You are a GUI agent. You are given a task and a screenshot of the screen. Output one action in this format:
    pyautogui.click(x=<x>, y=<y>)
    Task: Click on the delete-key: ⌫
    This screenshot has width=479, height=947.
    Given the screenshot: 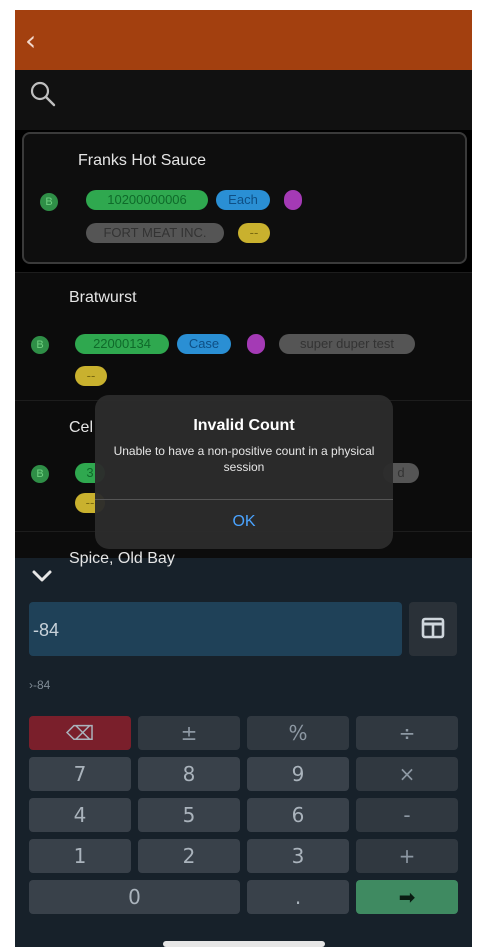 What is the action you would take?
    pyautogui.click(x=80, y=733)
    